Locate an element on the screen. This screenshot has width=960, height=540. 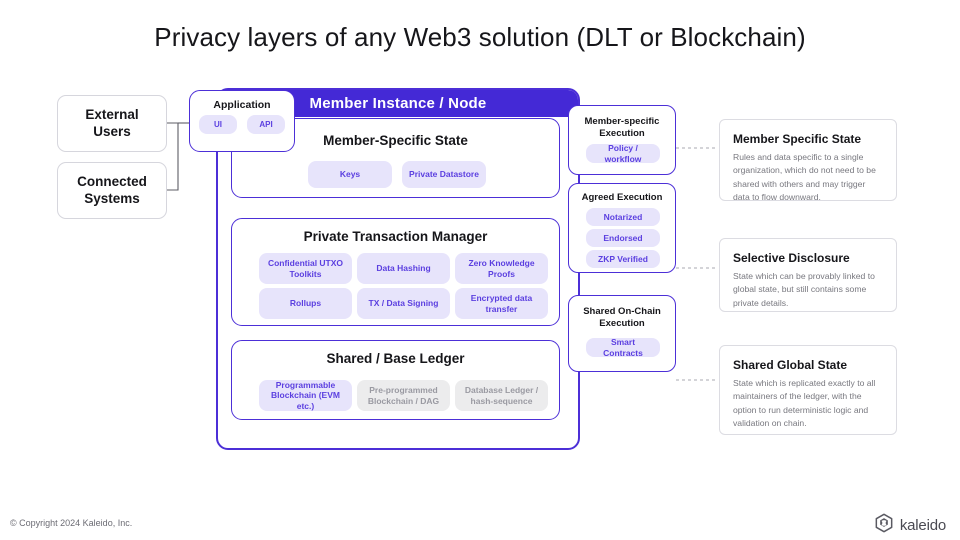
pill-label: Encrypted data transfer is located at coordinates (501, 303).